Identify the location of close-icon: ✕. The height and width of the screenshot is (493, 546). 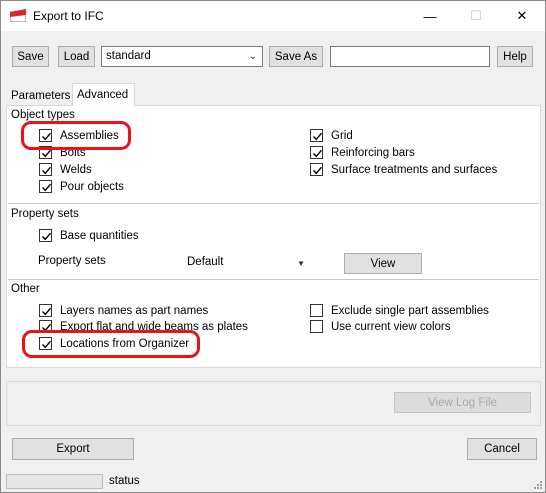
(522, 16).